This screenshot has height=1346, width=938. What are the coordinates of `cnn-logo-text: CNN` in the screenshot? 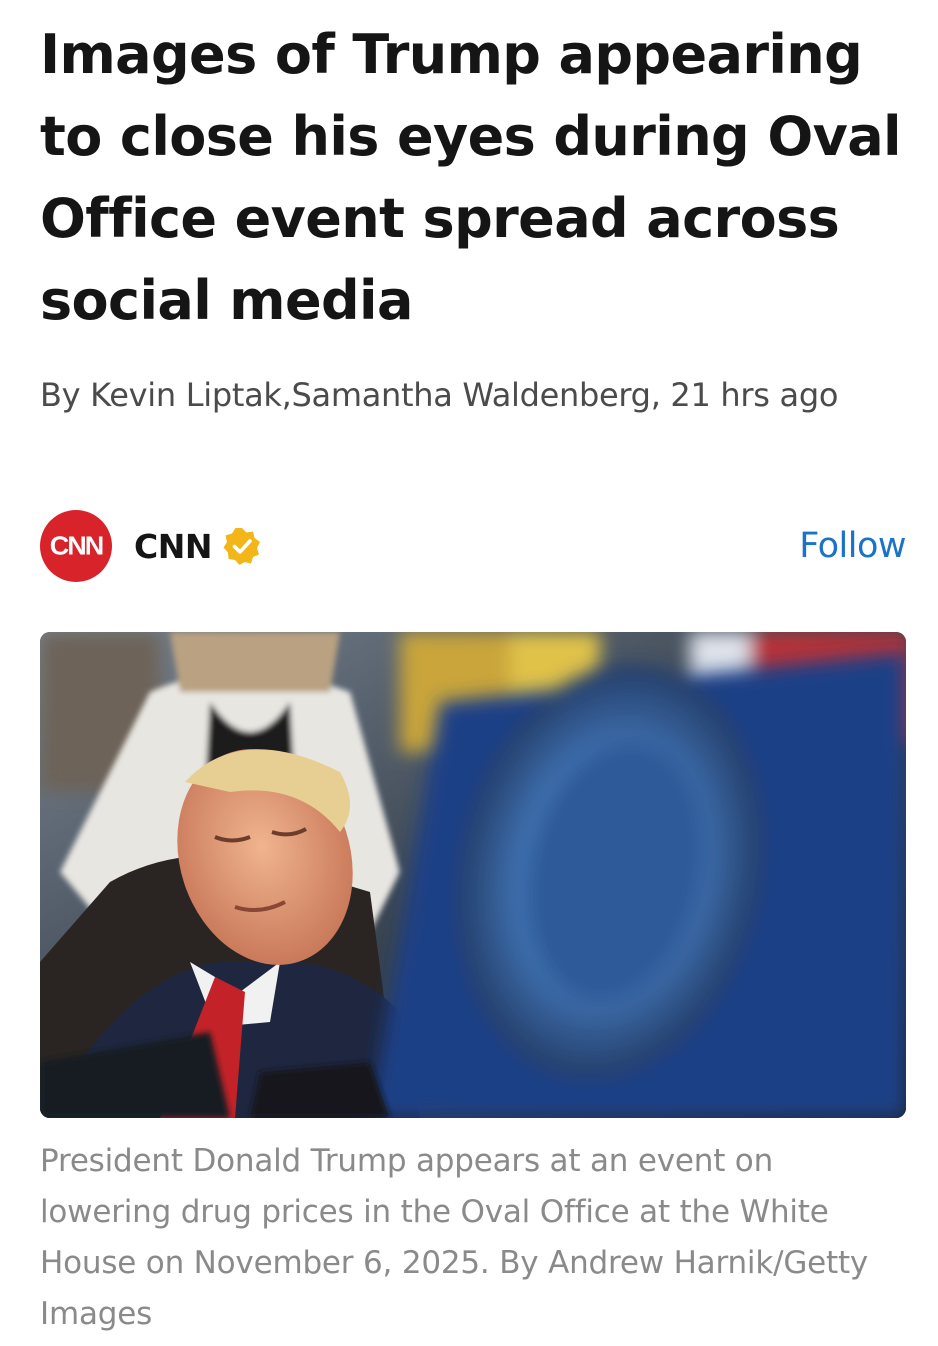 It's located at (76, 545).